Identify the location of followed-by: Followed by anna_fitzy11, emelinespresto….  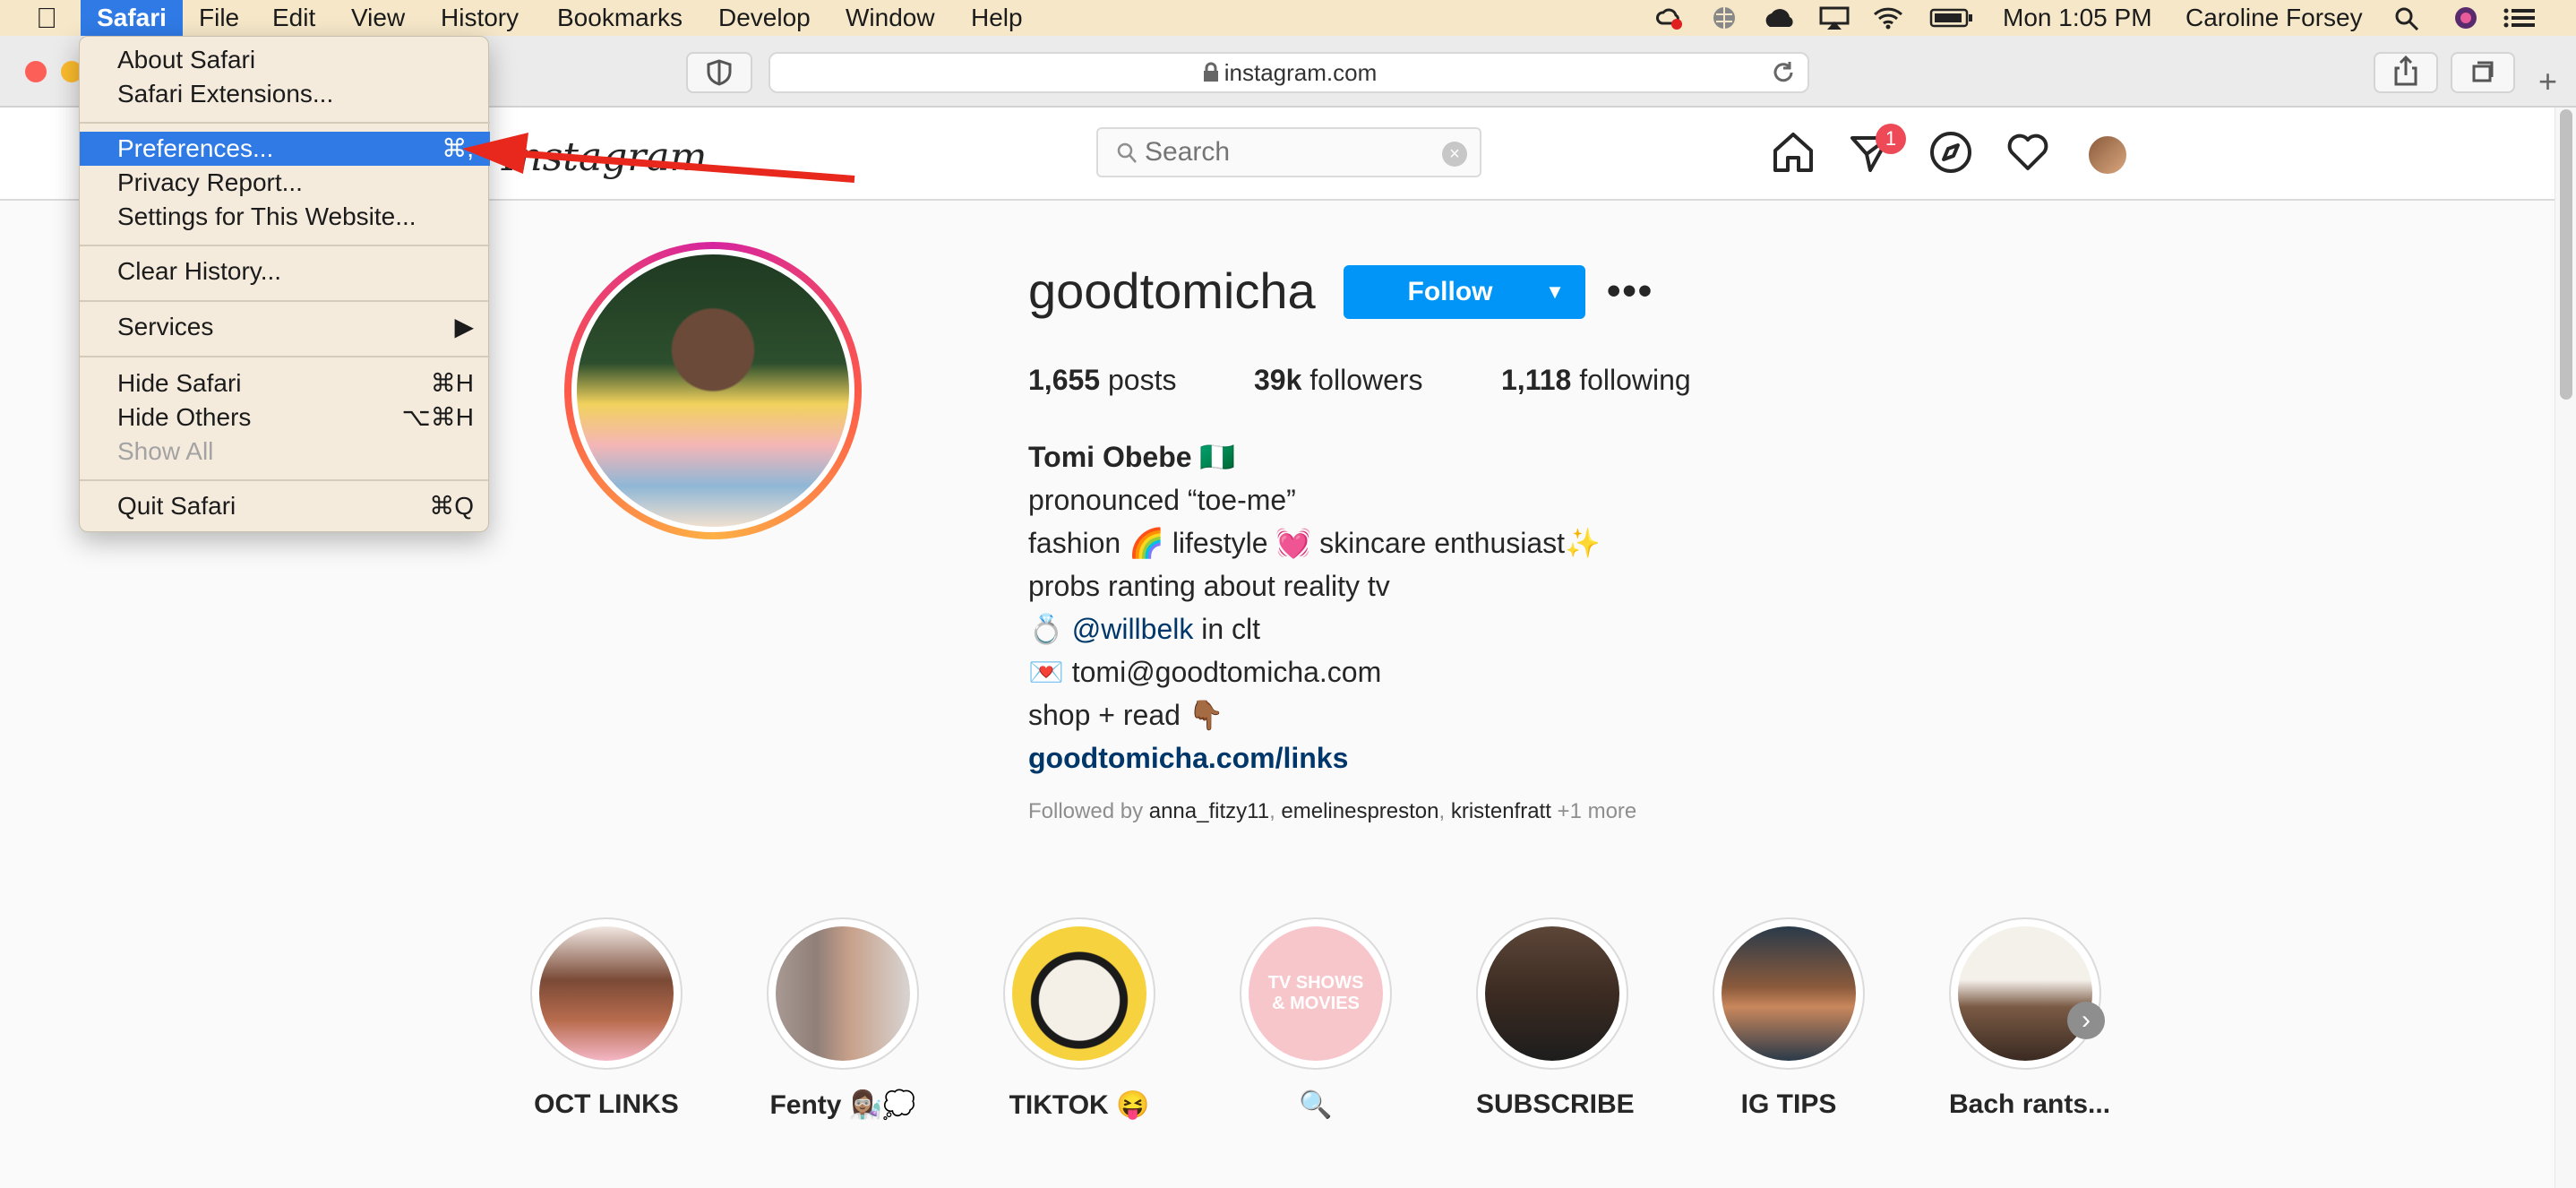
(1332, 811).